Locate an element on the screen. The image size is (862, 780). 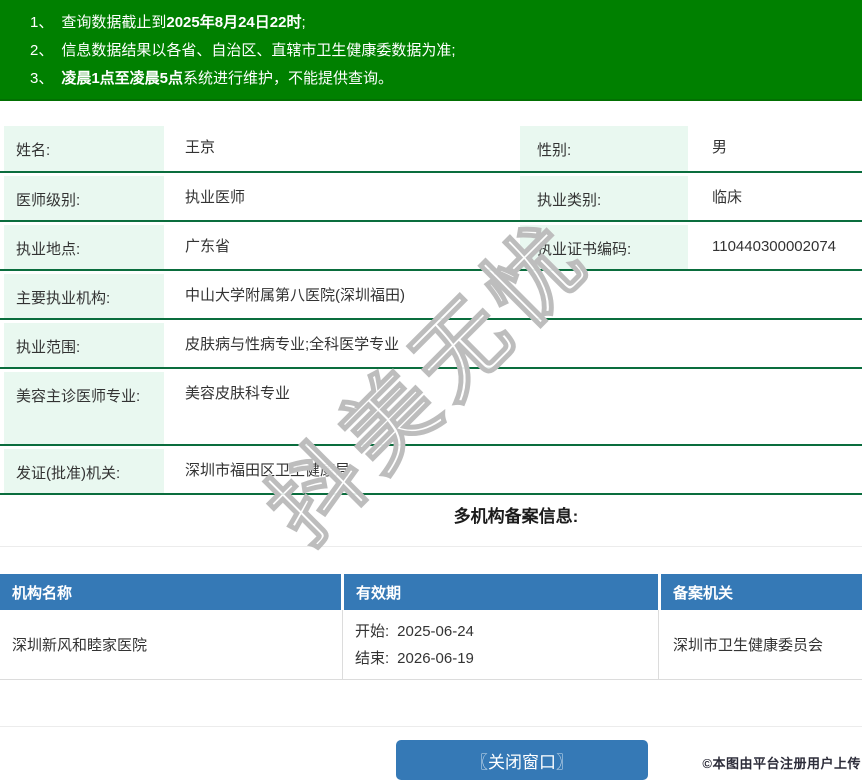
field-value-practice-category: 临床 is located at coordinates (778, 196).